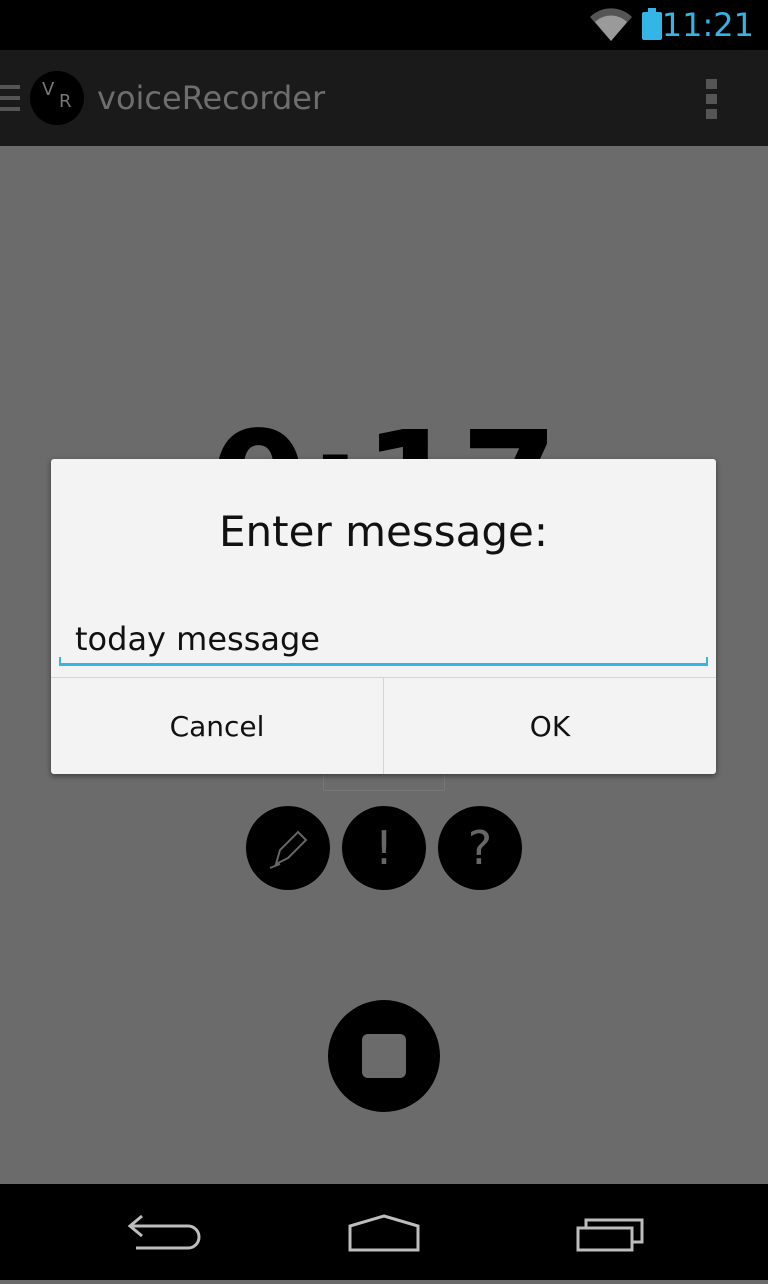 Image resolution: width=768 pixels, height=1284 pixels. I want to click on home-button, so click(384, 1232).